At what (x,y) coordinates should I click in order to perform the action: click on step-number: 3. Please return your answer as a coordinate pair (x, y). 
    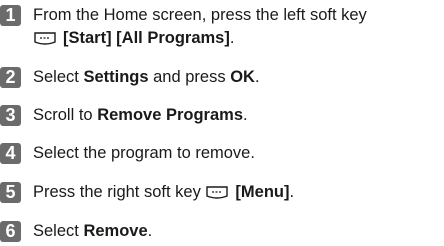
    Looking at the image, I should click on (10, 115).